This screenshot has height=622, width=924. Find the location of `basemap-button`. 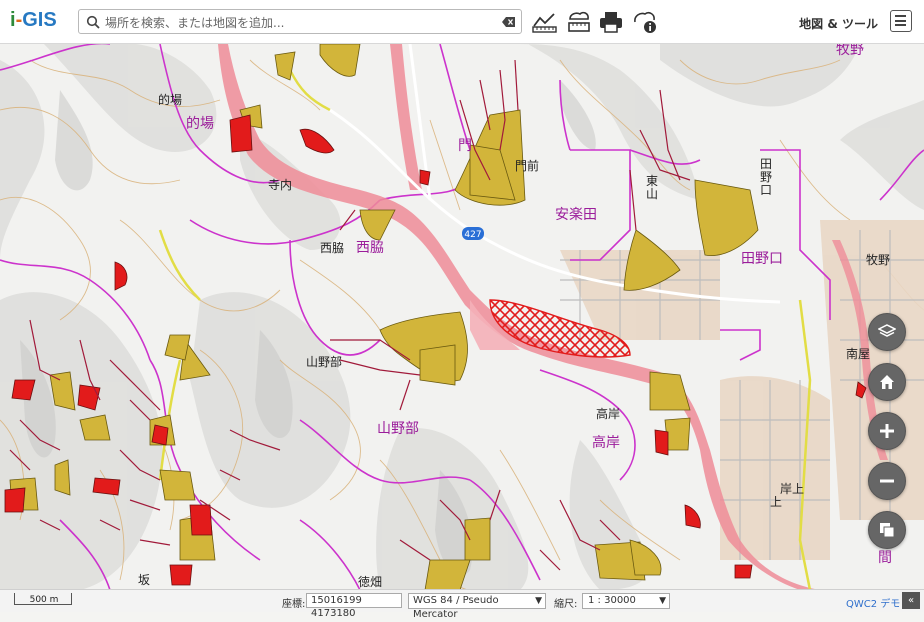

basemap-button is located at coordinates (887, 530).